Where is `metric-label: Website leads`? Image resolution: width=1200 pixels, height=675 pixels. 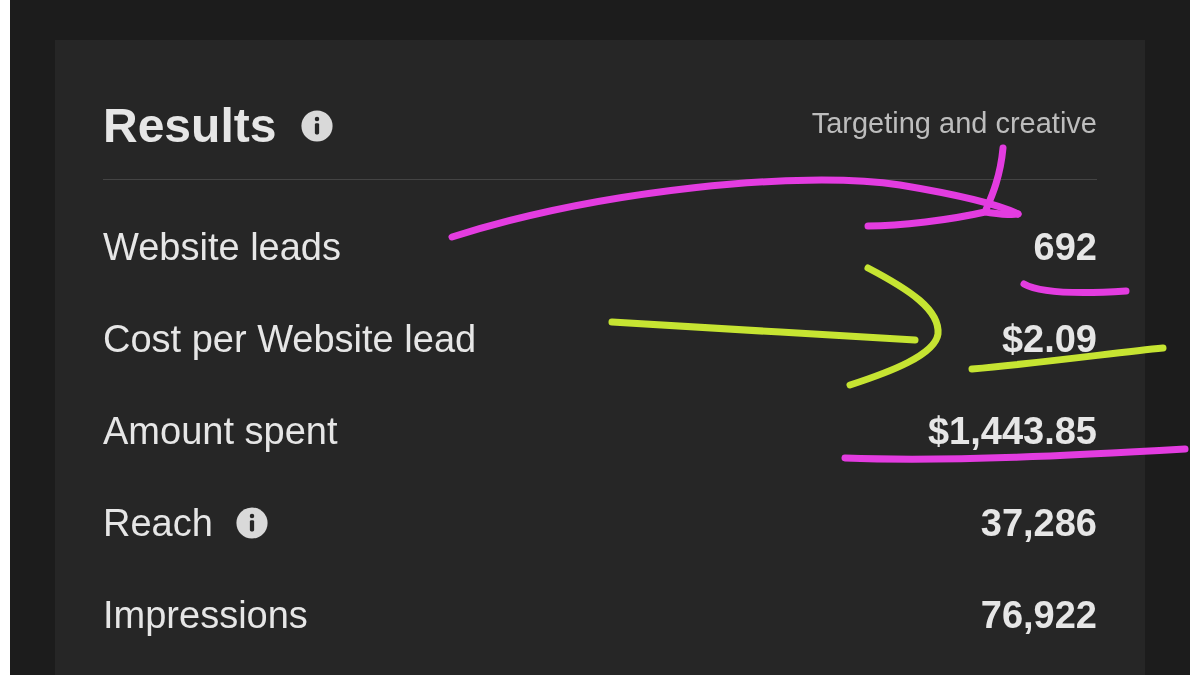 metric-label: Website leads is located at coordinates (222, 247).